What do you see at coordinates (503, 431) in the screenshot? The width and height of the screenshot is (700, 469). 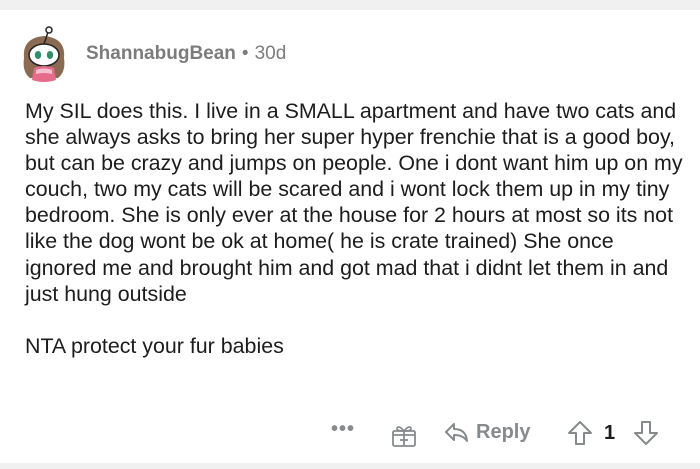 I see `reply-label: Reply` at bounding box center [503, 431].